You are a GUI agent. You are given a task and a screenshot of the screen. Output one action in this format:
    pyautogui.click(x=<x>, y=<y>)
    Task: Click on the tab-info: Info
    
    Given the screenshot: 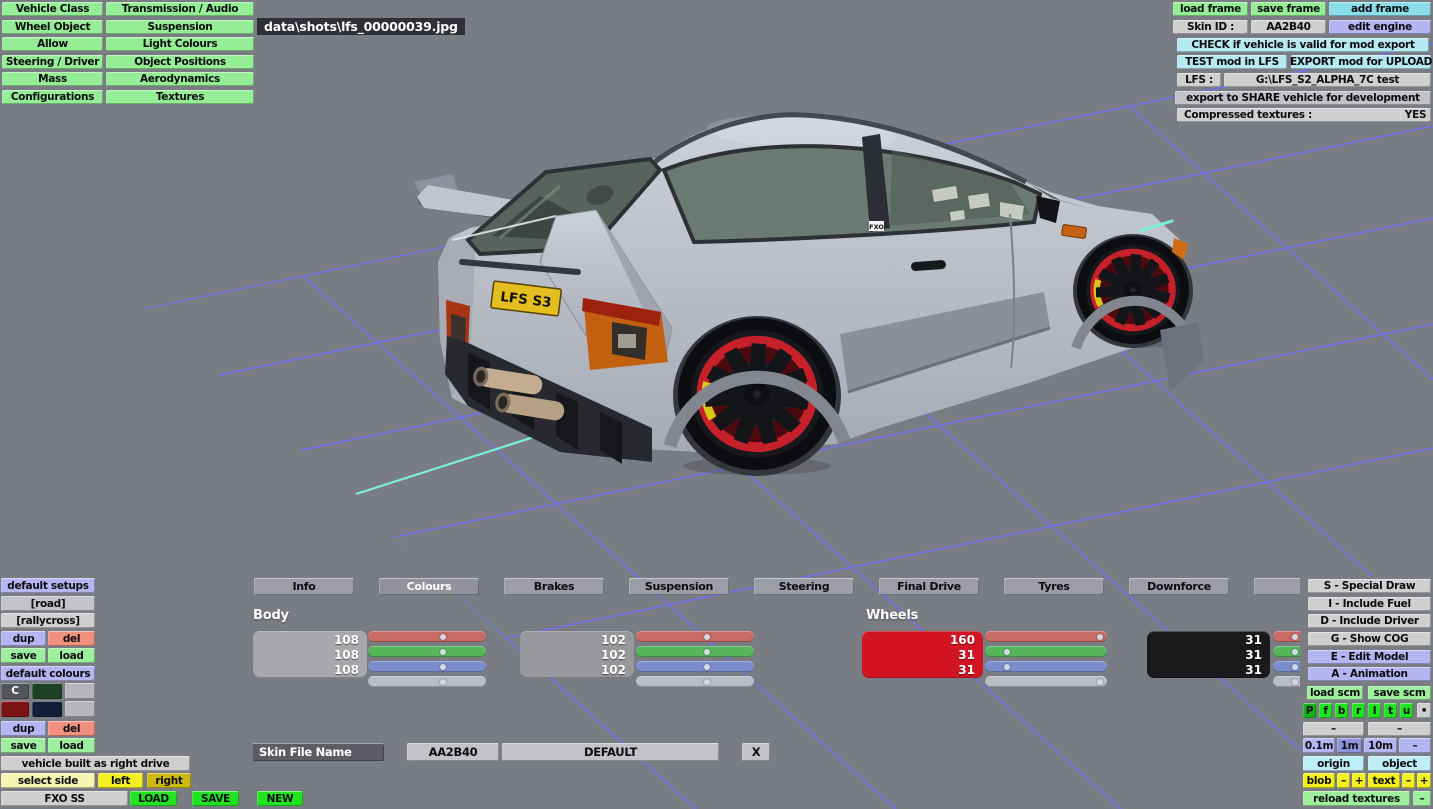 What is the action you would take?
    pyautogui.click(x=304, y=586)
    